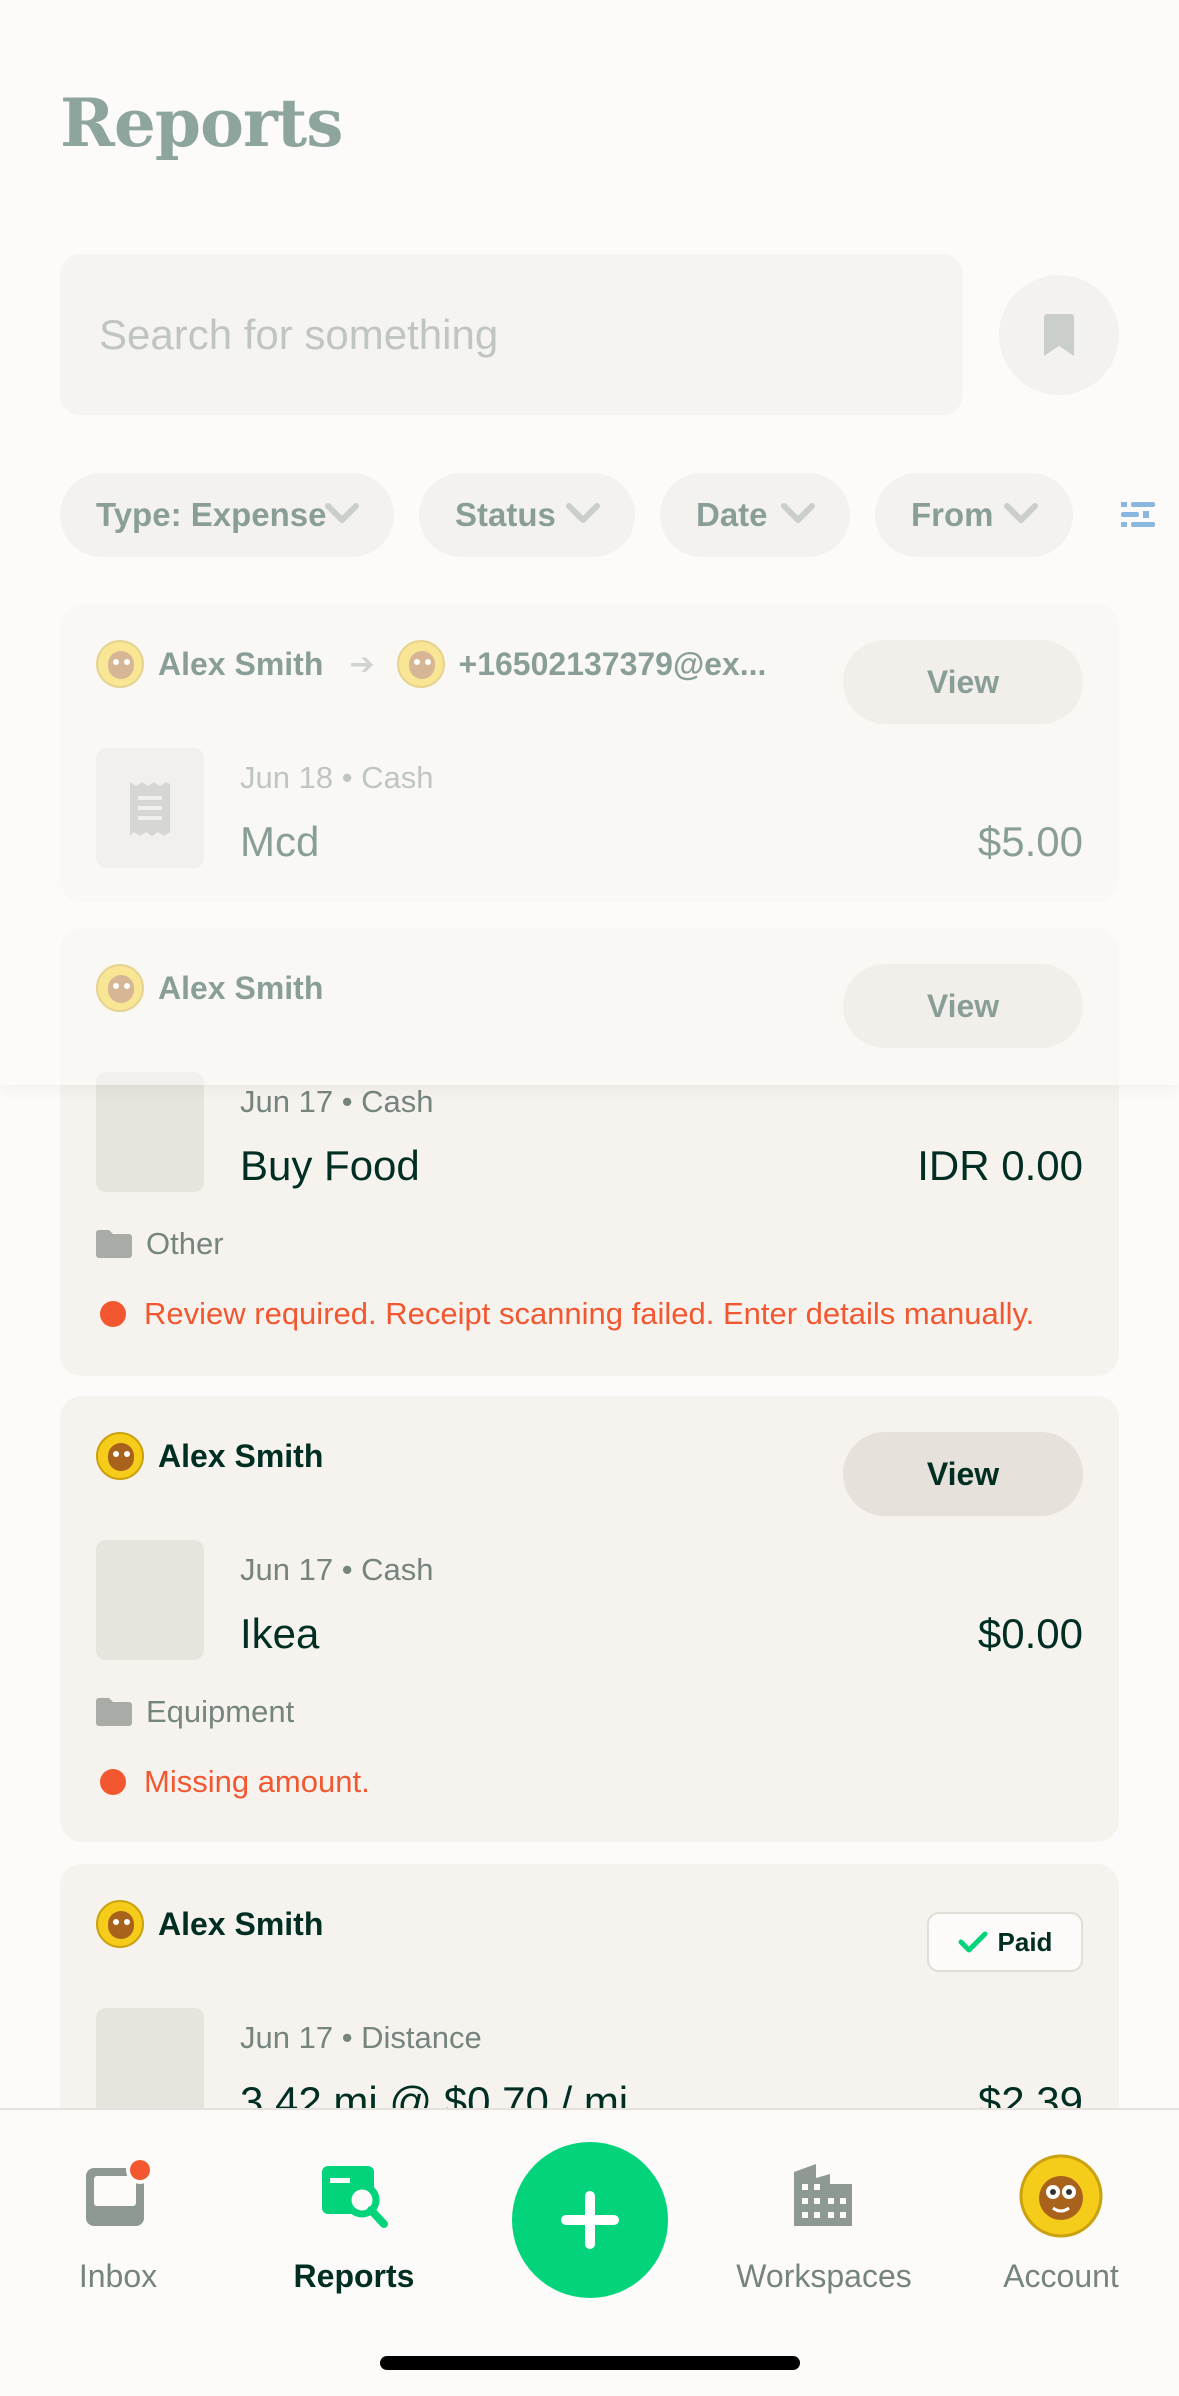  What do you see at coordinates (511, 334) in the screenshot?
I see `search-input: Search for something` at bounding box center [511, 334].